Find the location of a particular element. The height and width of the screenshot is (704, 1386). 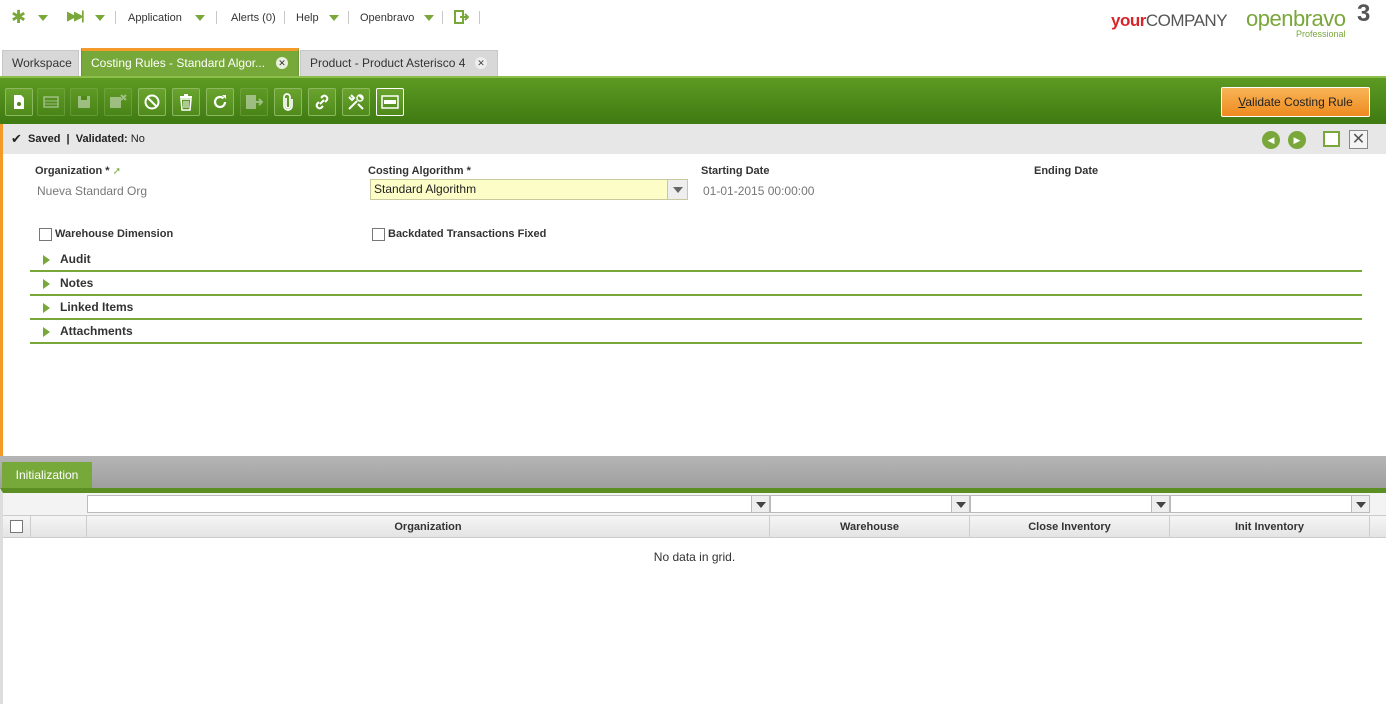

user-menu: Openbravo is located at coordinates (387, 18).